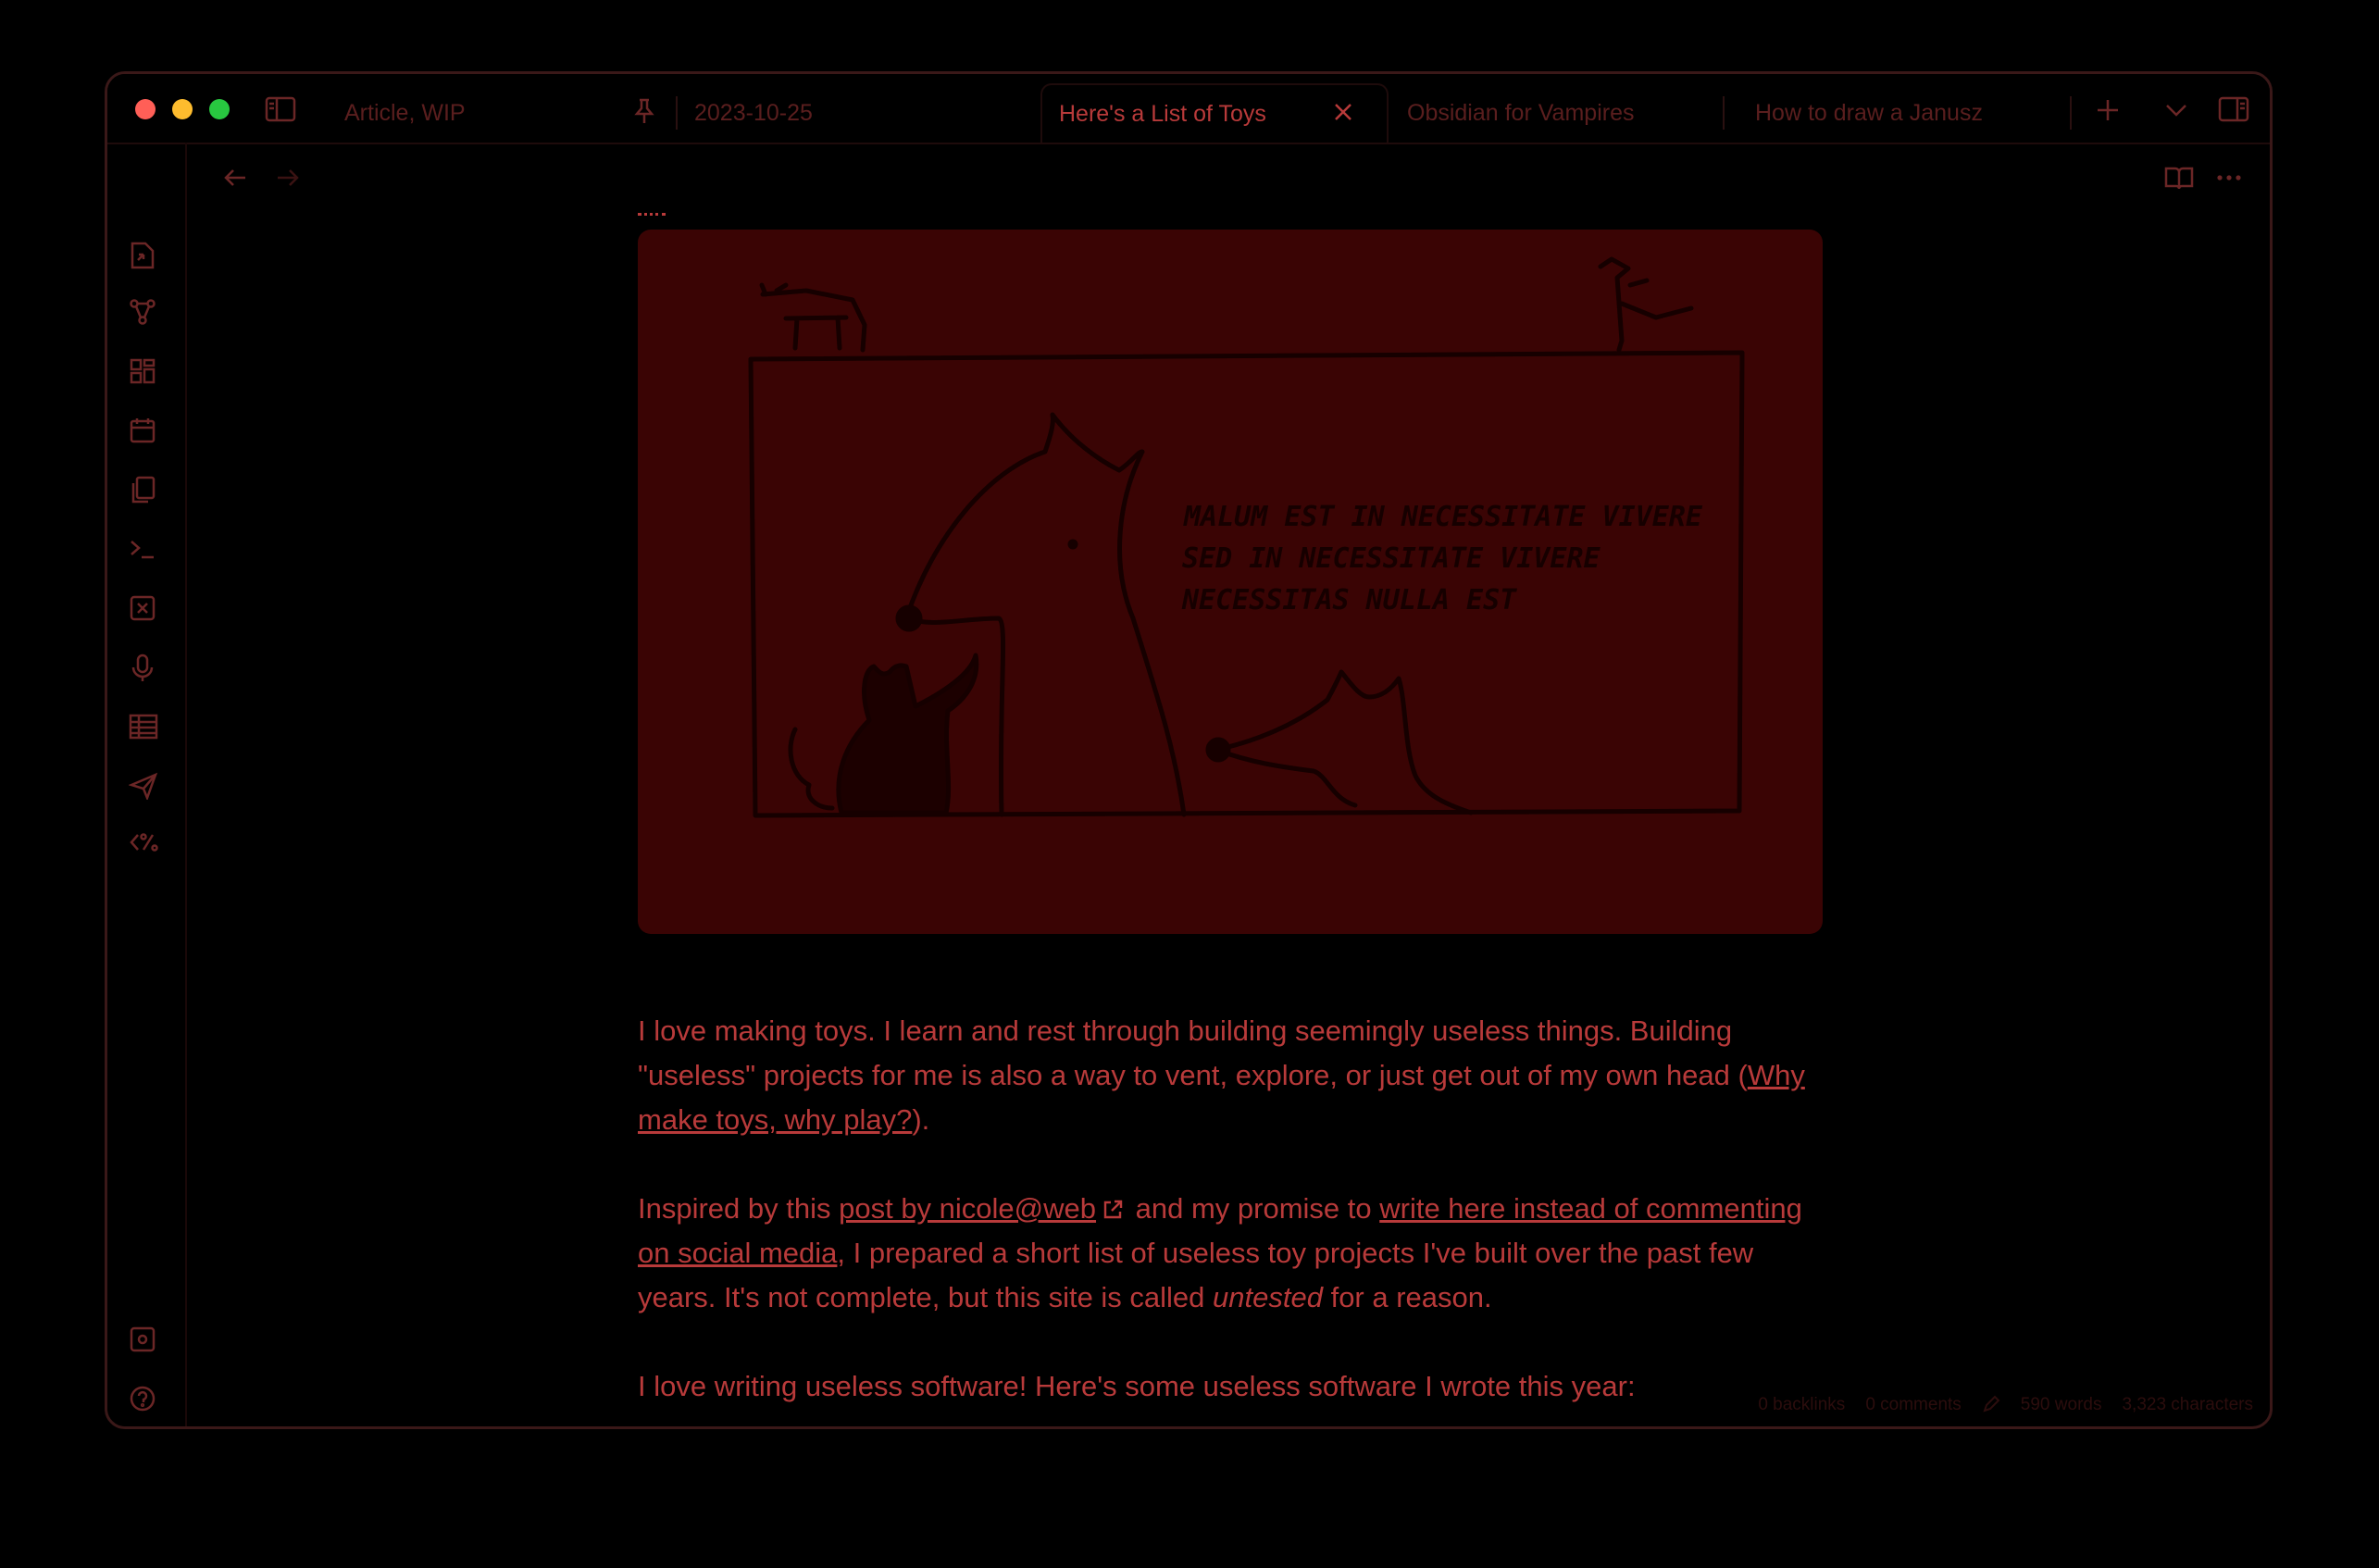 Image resolution: width=2379 pixels, height=1568 pixels. What do you see at coordinates (499, 113) in the screenshot?
I see `tab-article-wip: Article, WIP` at bounding box center [499, 113].